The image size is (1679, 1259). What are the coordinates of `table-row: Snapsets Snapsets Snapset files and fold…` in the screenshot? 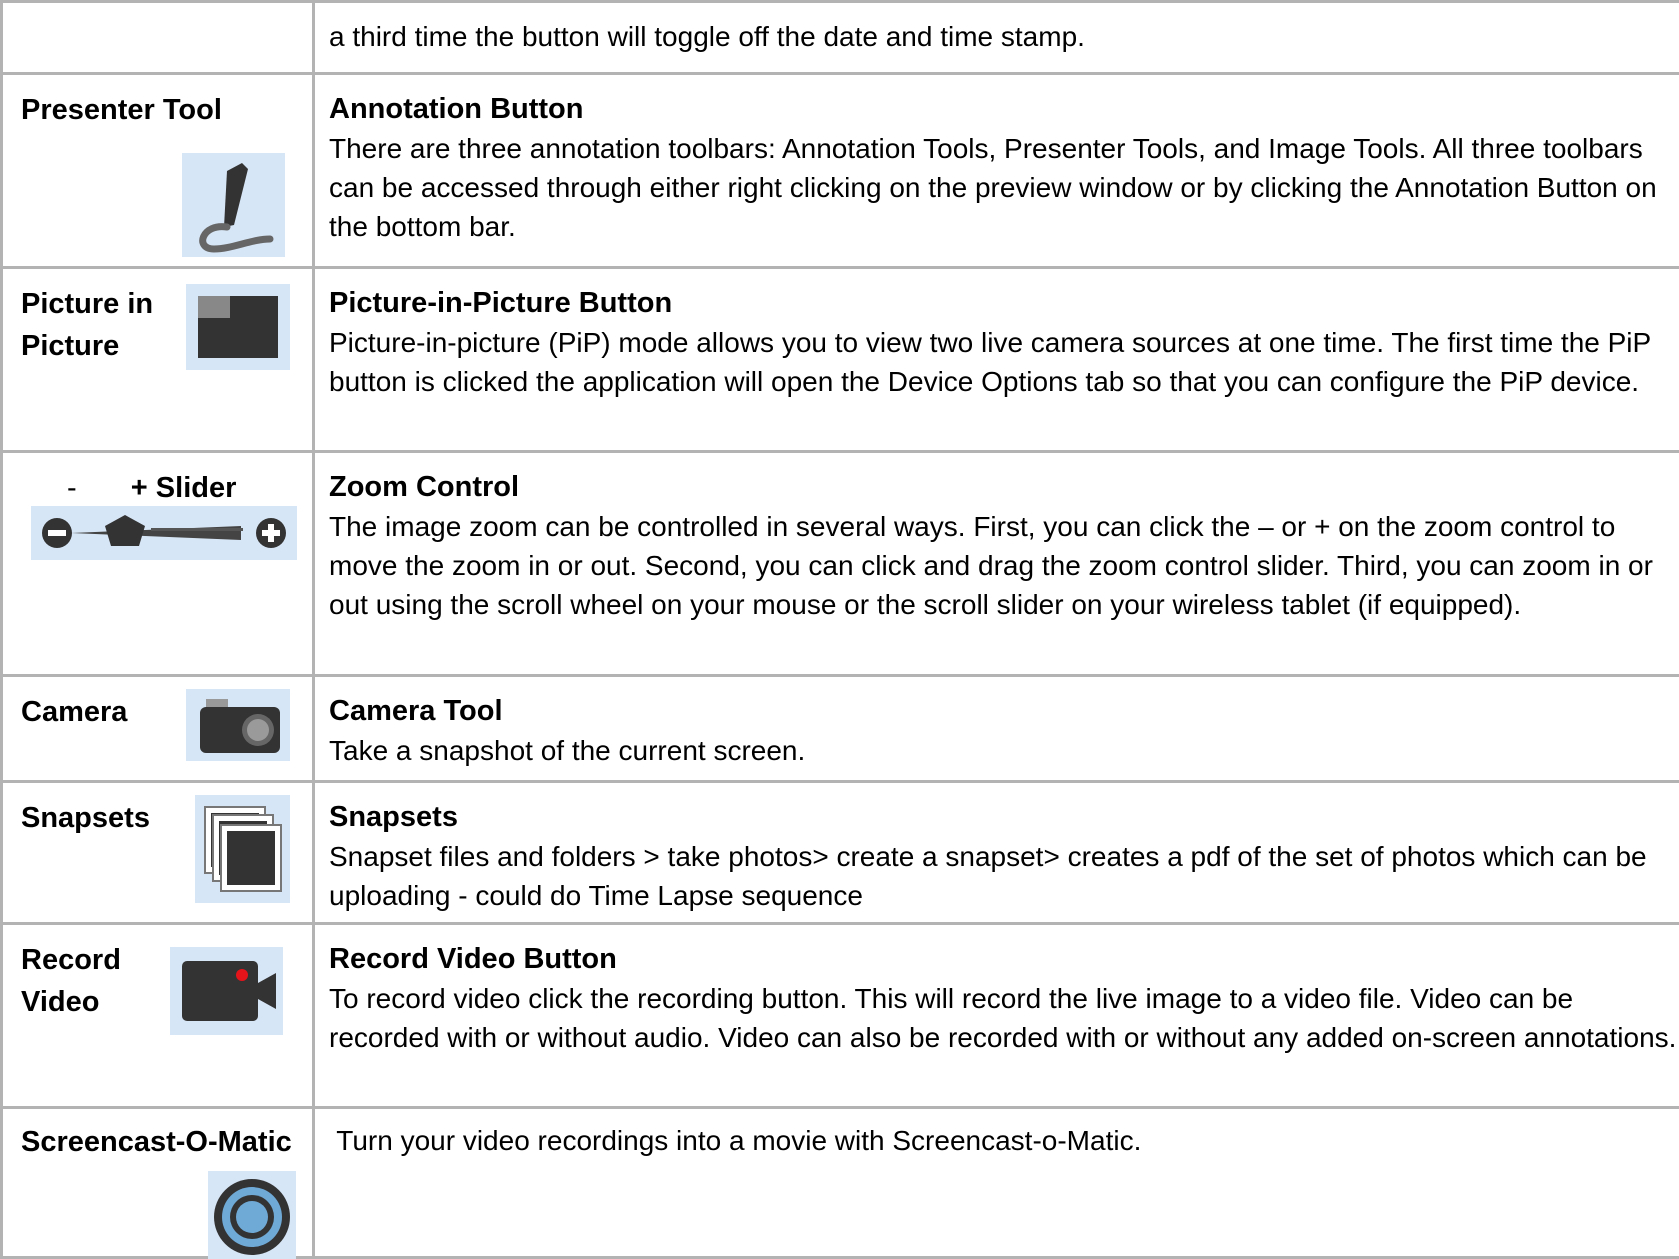 It's located at (840, 853).